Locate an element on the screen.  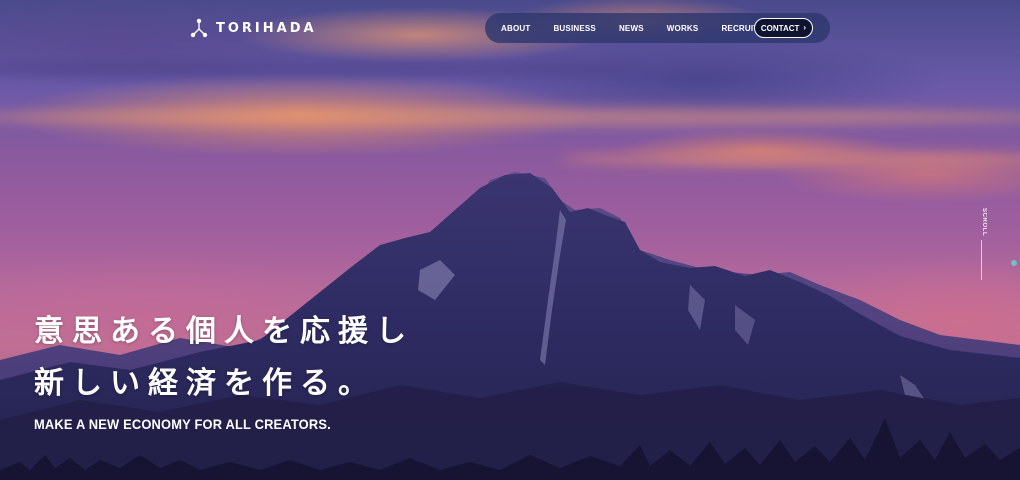
brand-name: TORIHADA is located at coordinates (266, 28).